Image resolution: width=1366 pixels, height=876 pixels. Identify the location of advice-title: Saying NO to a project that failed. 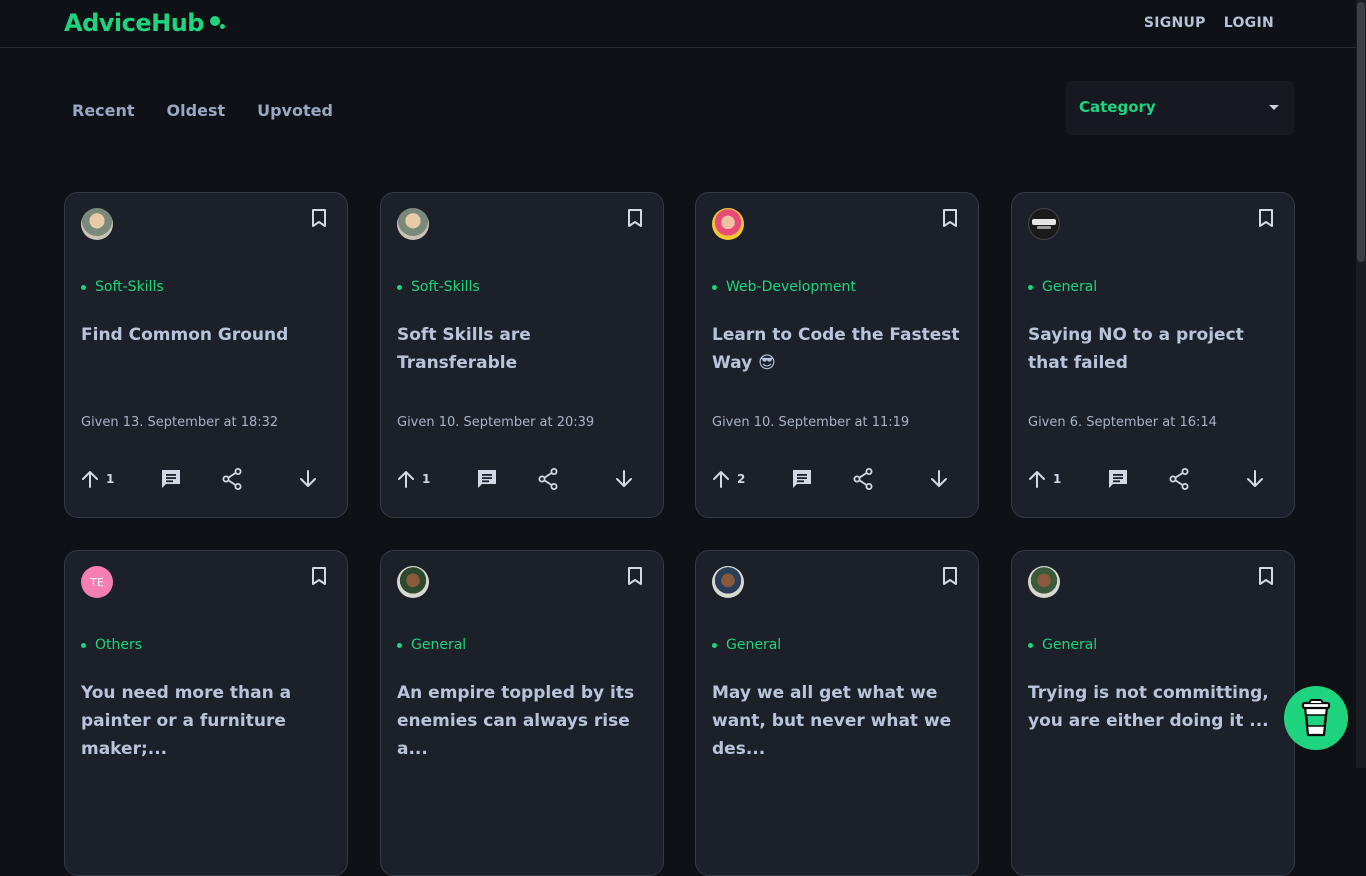
(1155, 349).